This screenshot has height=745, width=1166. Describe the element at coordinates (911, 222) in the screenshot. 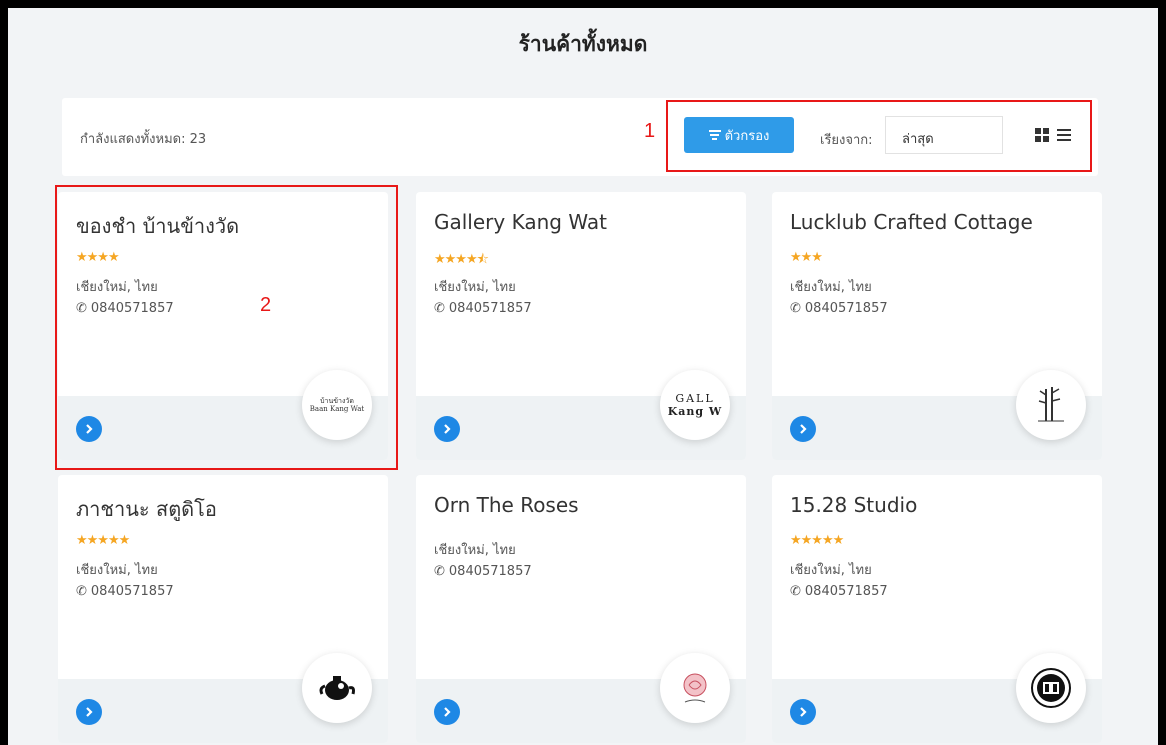

I see `shop-name: Lucklub Crafted Cottage` at that location.